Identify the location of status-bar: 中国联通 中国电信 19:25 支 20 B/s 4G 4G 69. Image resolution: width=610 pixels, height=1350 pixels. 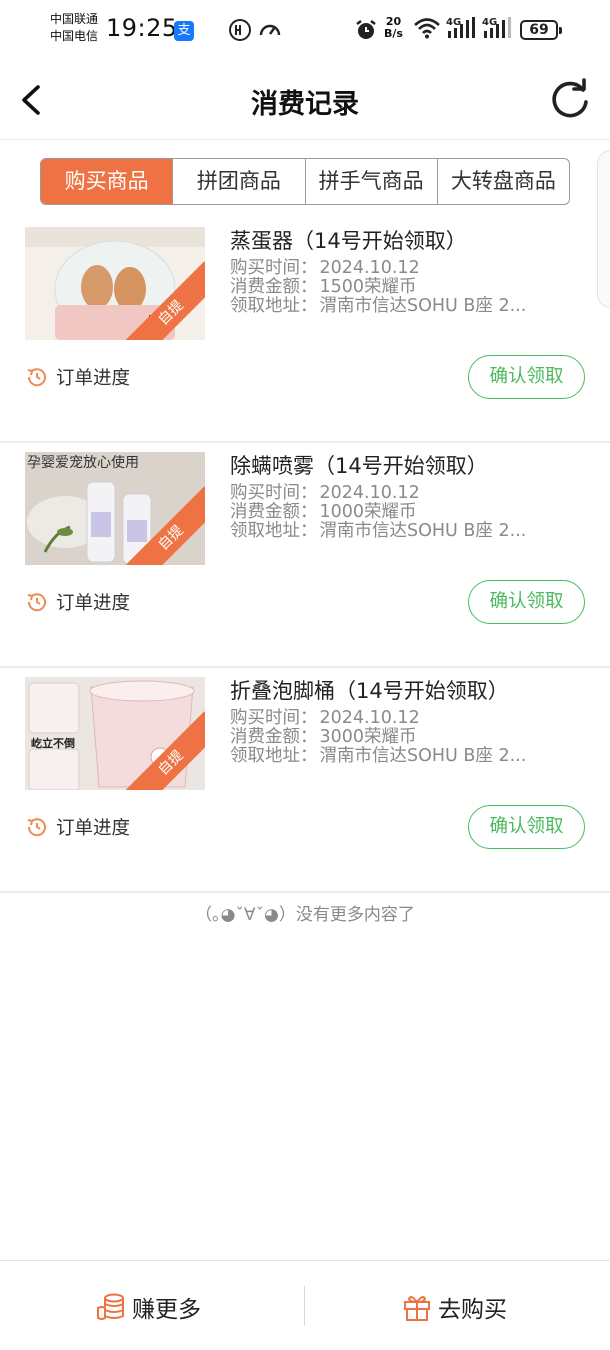
(305, 31).